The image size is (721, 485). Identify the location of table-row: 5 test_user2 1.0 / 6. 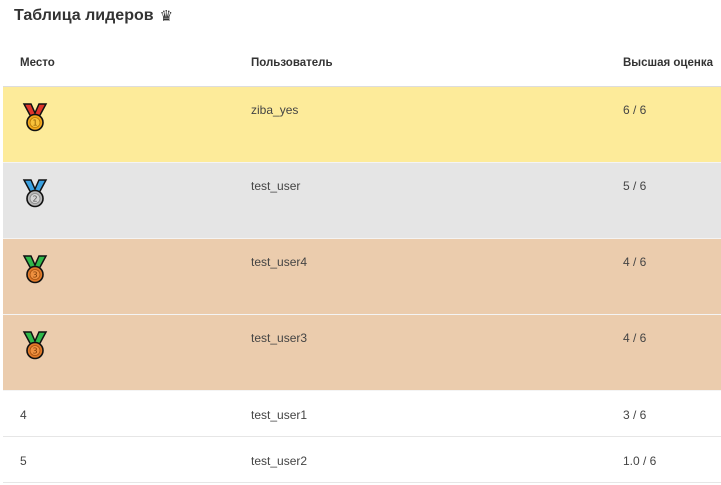
(362, 460).